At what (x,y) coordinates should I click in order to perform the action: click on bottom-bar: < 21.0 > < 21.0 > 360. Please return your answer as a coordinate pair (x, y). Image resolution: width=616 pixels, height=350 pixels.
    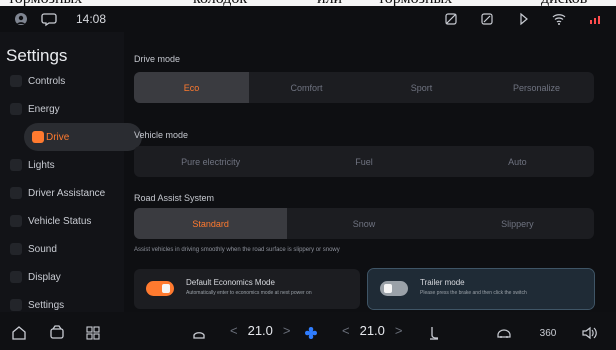
    Looking at the image, I should click on (308, 331).